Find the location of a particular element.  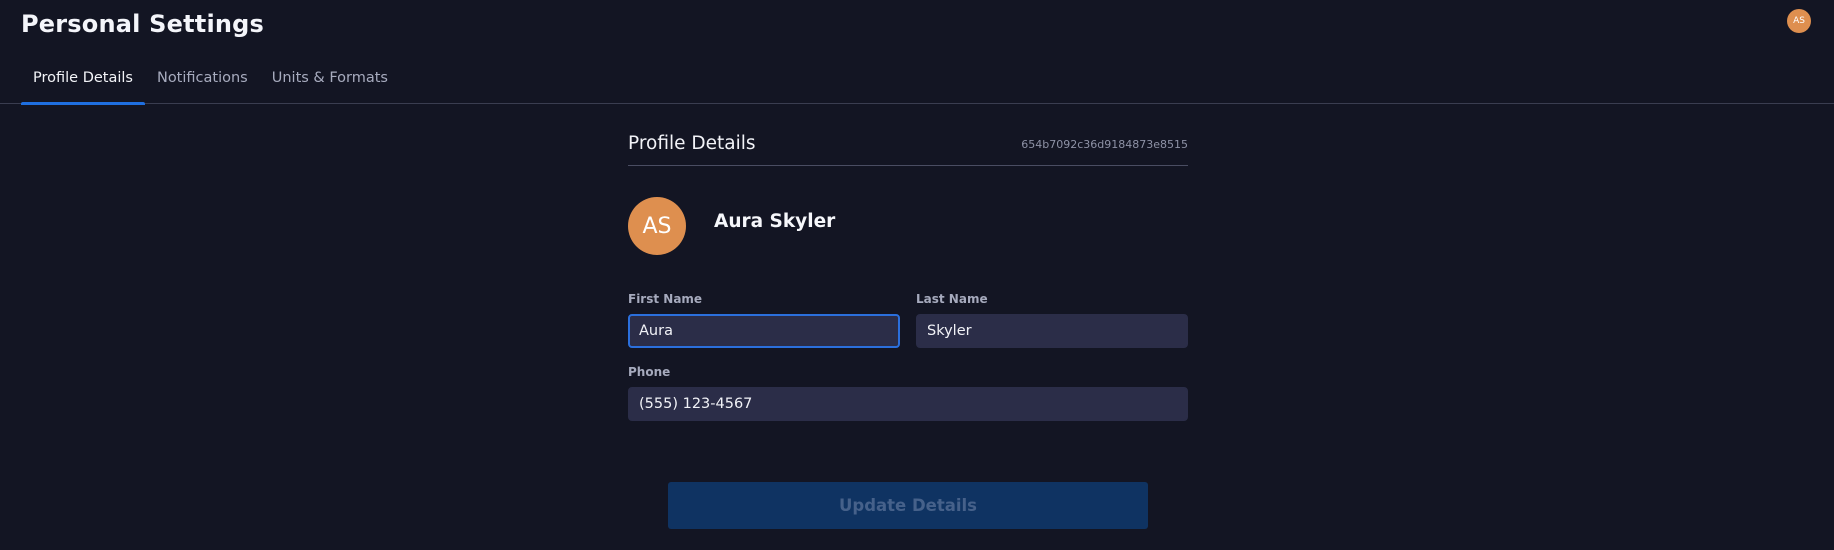

update-details-button: Update Details is located at coordinates (908, 505).